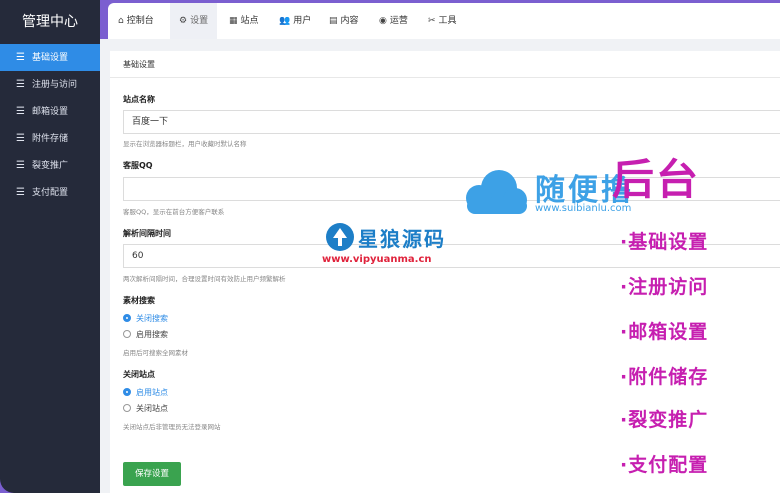  I want to click on radio-search-on: 启用搜索, so click(145, 334).